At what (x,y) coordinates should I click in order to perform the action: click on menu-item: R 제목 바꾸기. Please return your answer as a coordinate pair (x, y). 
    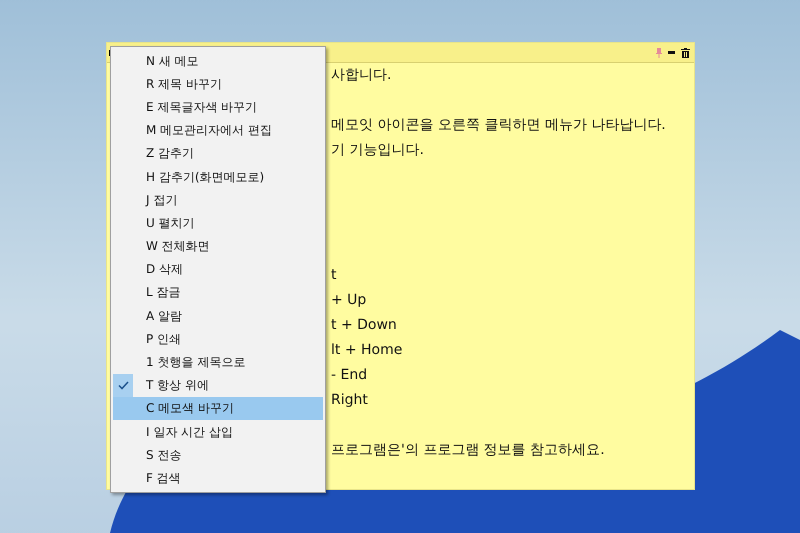
    Looking at the image, I should click on (218, 84).